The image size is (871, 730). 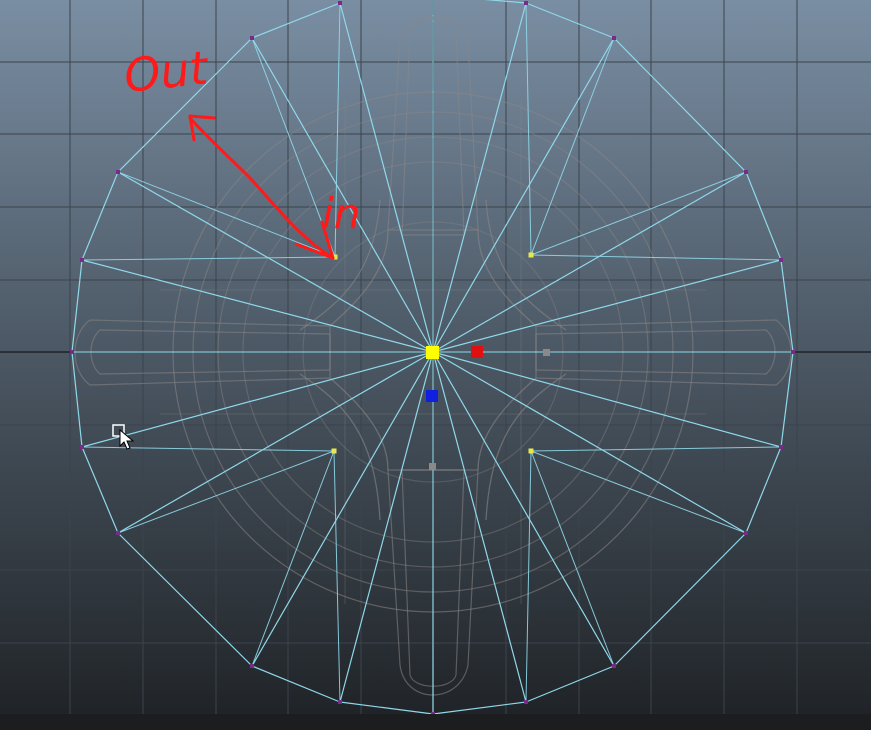 What do you see at coordinates (167, 71) in the screenshot?
I see `out-label: Out` at bounding box center [167, 71].